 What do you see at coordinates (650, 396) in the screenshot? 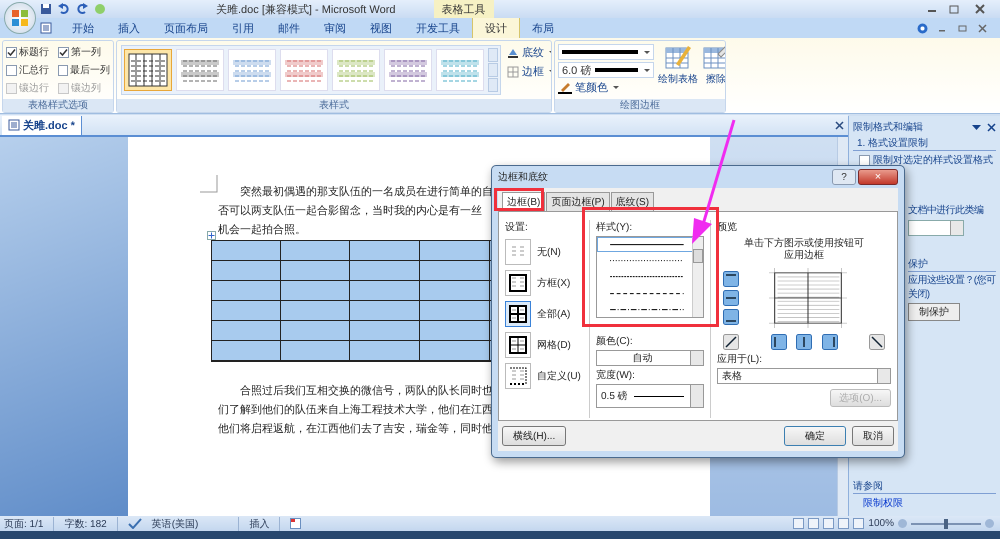
I see `width-dropdown: 0.5 磅` at bounding box center [650, 396].